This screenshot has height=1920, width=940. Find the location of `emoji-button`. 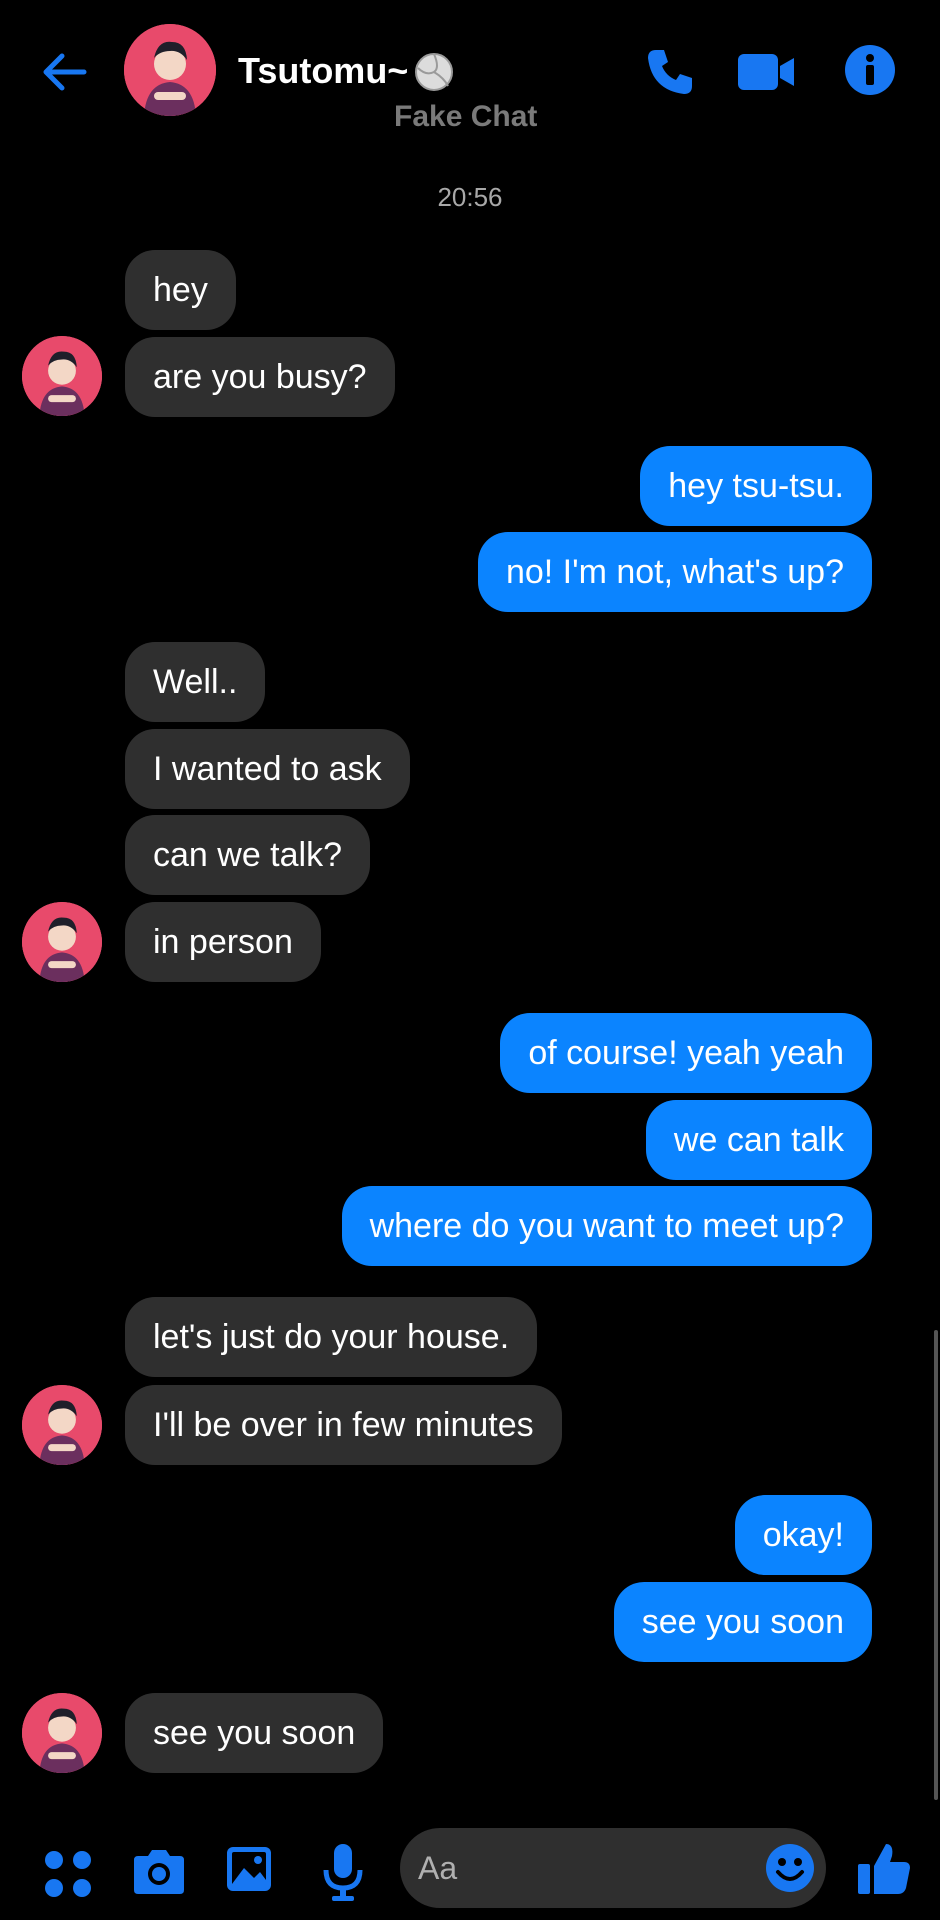

emoji-button is located at coordinates (790, 1868).